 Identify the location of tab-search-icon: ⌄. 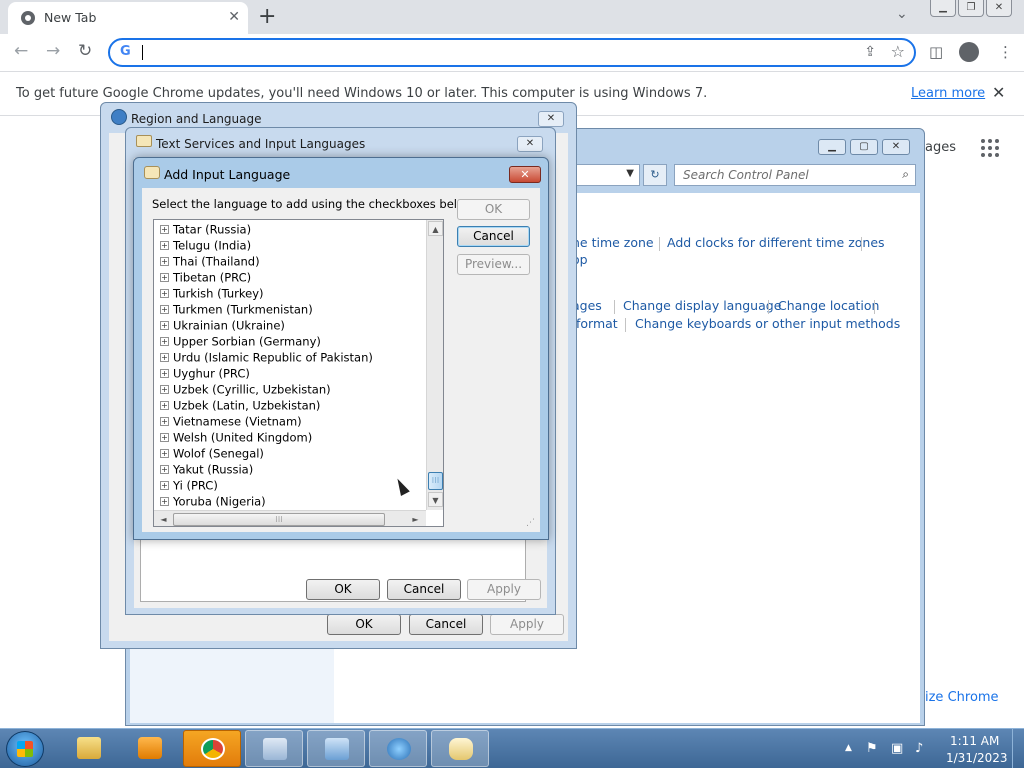
(902, 14).